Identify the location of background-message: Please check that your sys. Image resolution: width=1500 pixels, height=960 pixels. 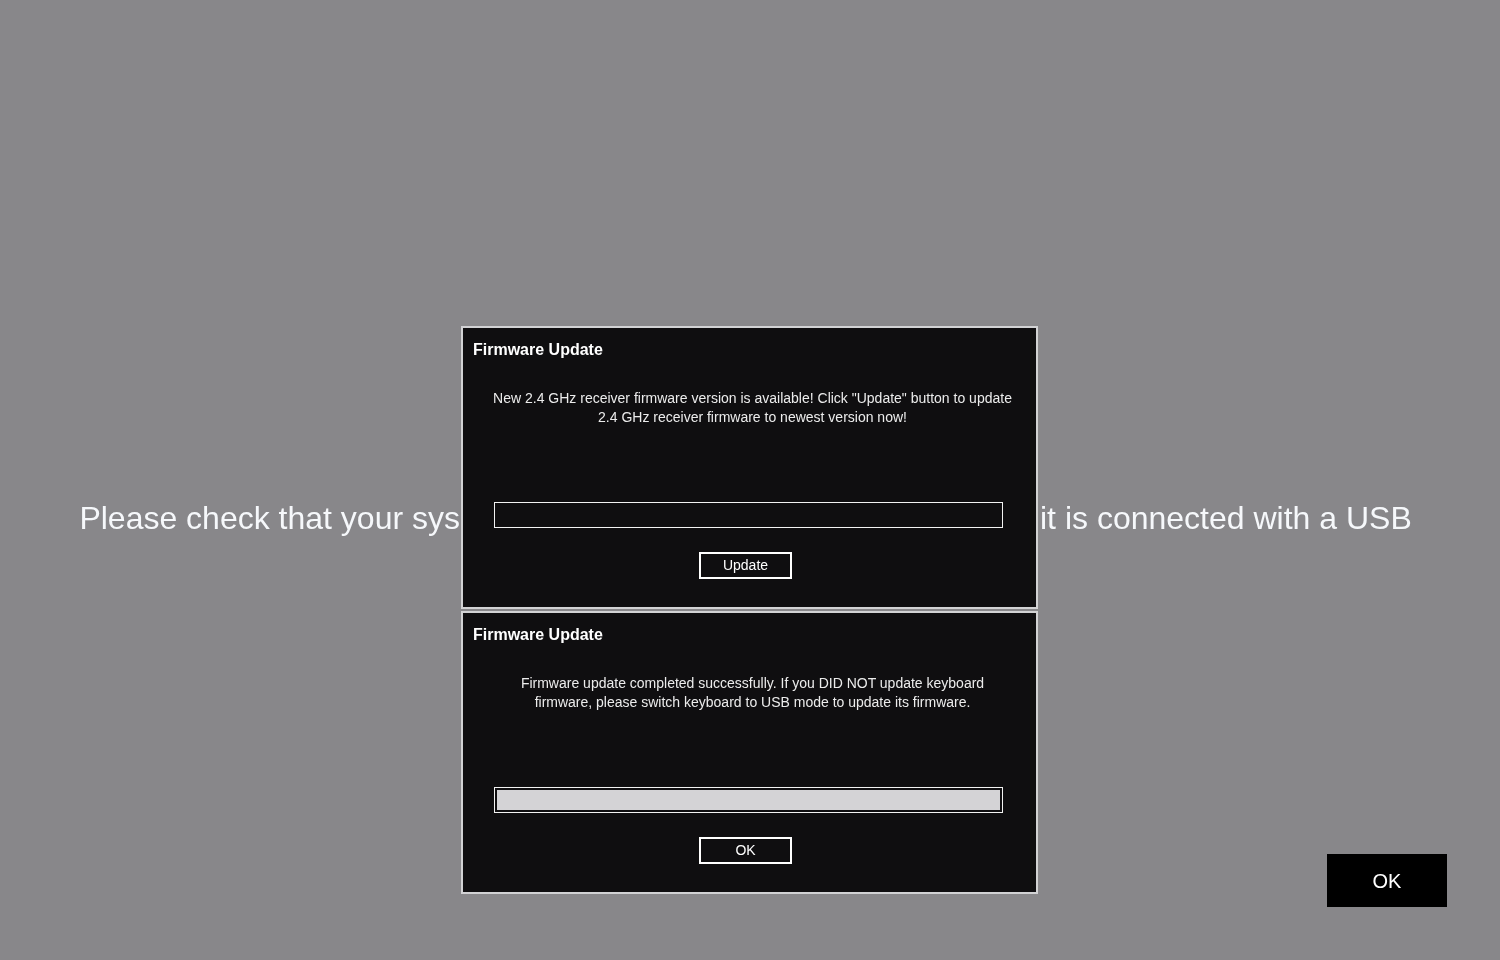
(269, 518).